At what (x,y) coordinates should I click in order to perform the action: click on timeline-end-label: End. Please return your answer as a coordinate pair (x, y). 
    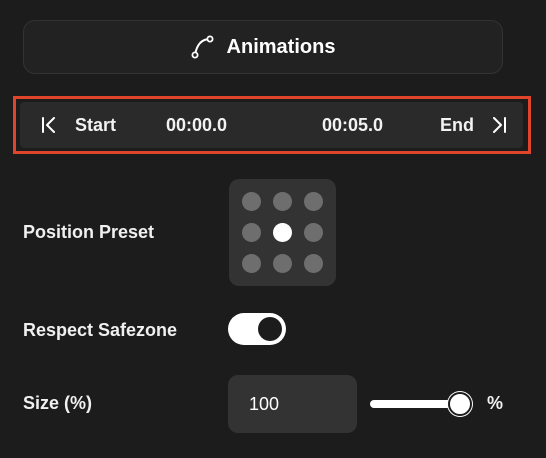
    Looking at the image, I should click on (457, 125).